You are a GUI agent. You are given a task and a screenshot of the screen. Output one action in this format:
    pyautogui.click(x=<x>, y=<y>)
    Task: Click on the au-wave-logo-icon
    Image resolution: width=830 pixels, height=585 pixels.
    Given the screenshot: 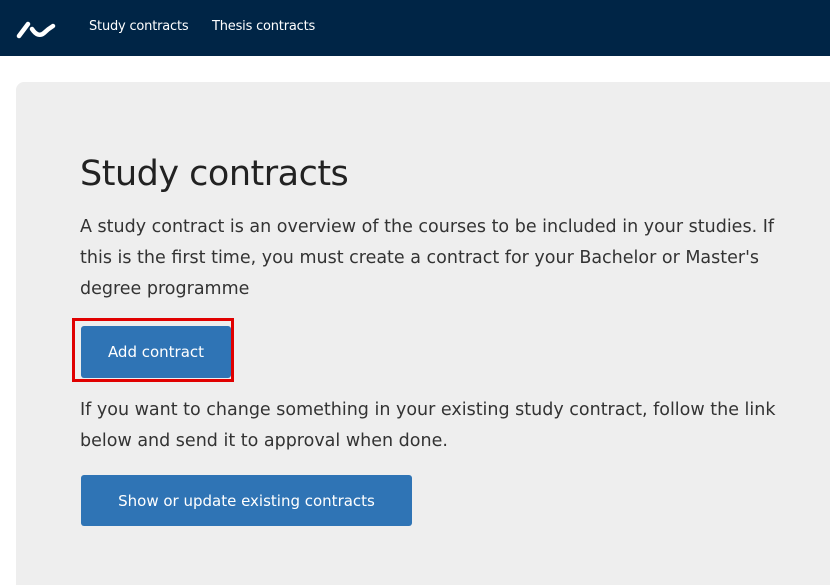 What is the action you would take?
    pyautogui.click(x=36, y=29)
    